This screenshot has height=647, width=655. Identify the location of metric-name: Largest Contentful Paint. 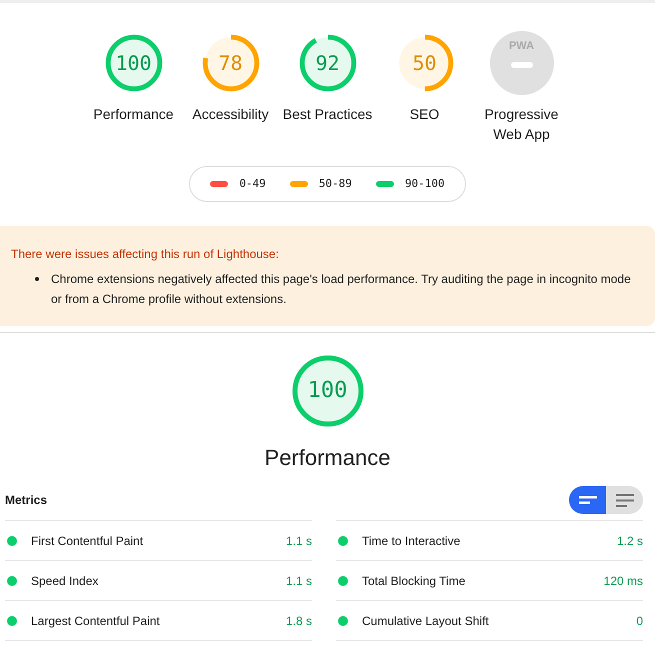
(96, 621).